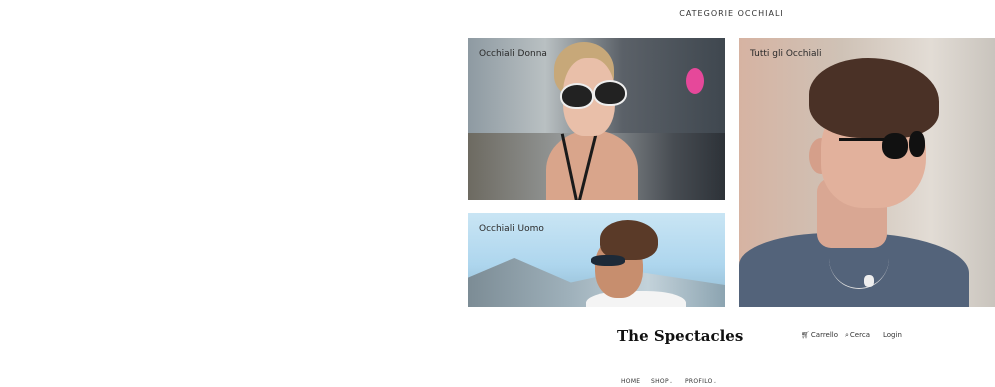  I want to click on login-link: Login, so click(892, 335).